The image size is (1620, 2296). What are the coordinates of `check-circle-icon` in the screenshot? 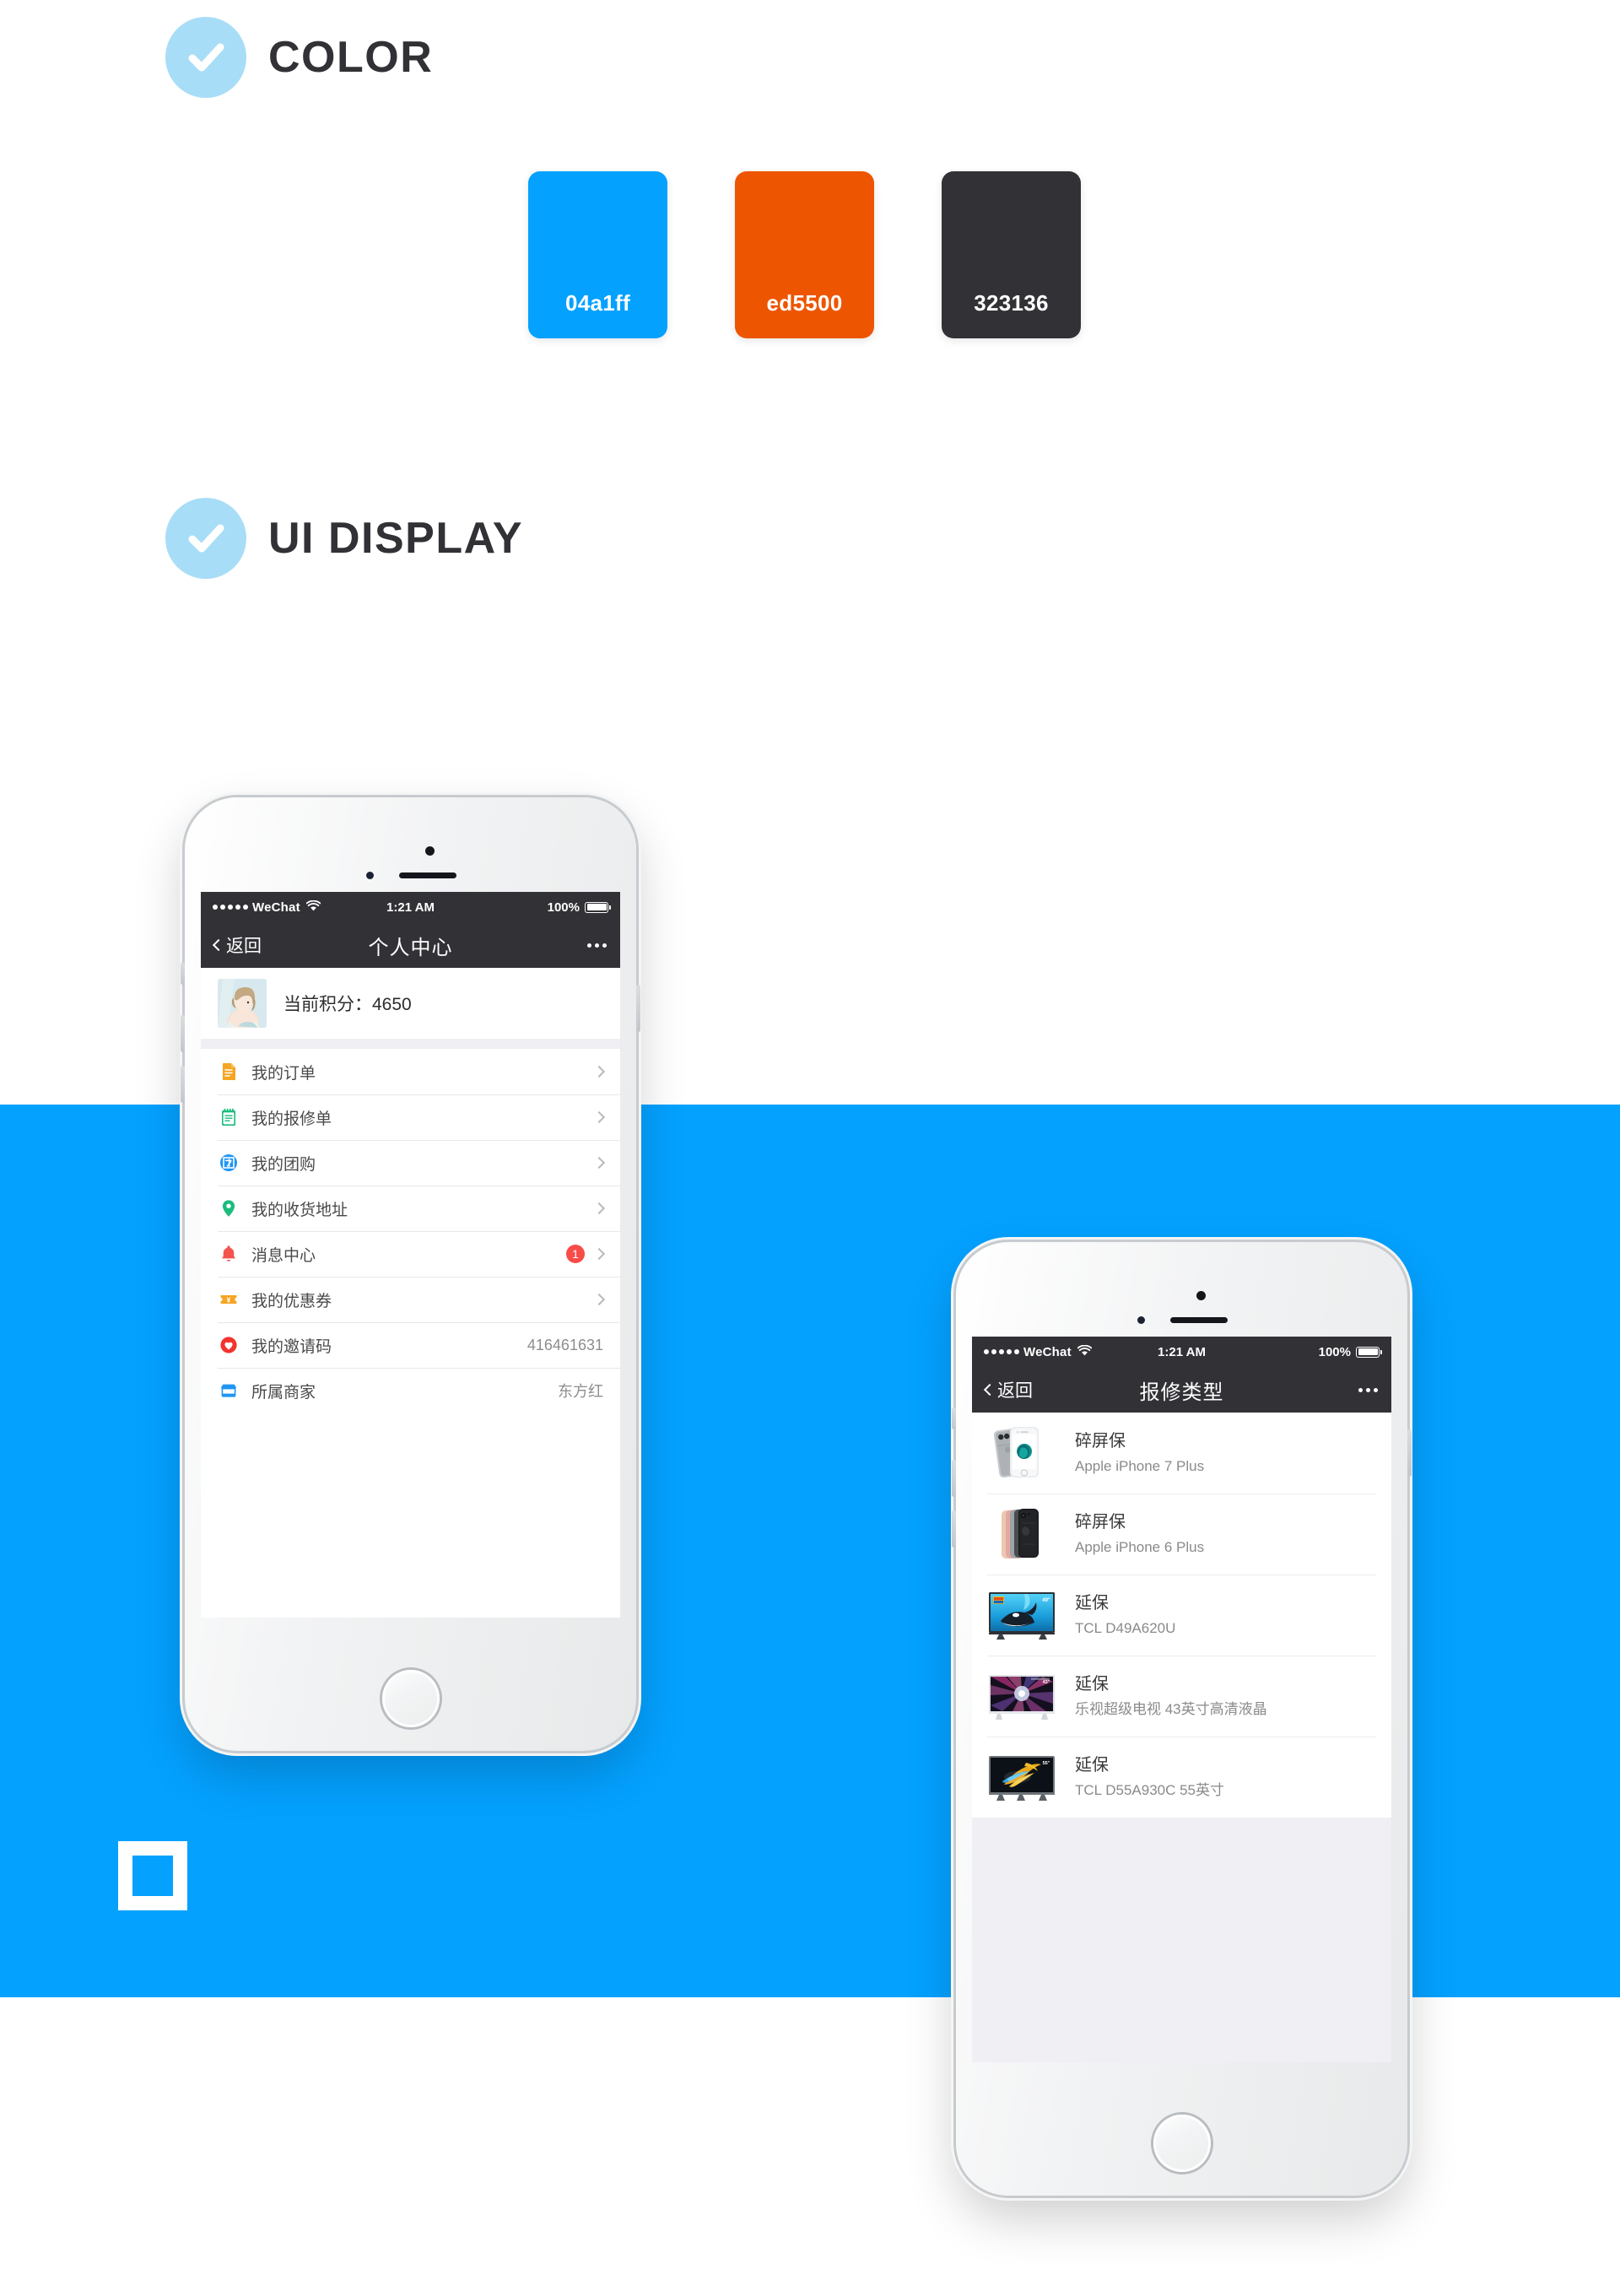 It's located at (205, 57).